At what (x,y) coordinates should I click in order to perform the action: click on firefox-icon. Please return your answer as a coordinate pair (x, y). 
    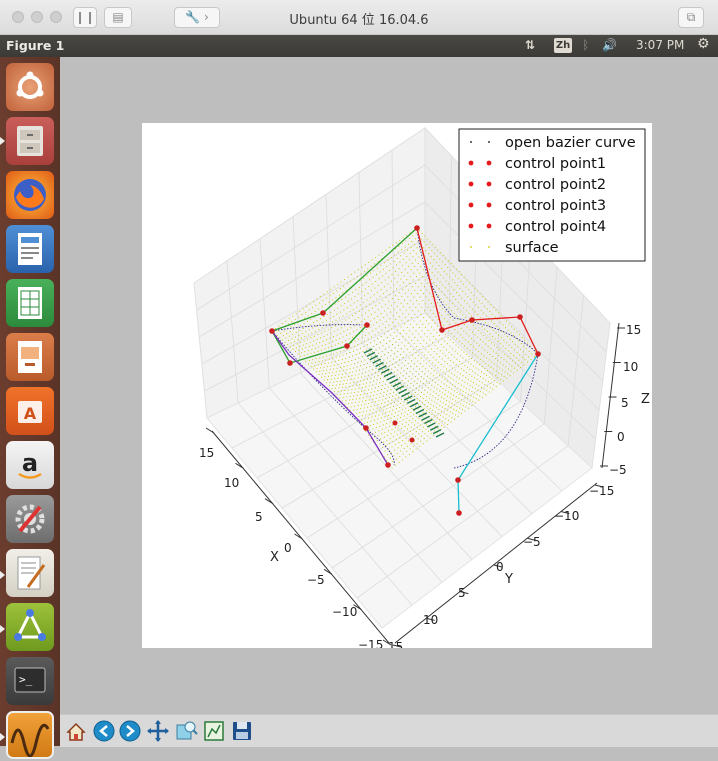
    Looking at the image, I should click on (30, 195).